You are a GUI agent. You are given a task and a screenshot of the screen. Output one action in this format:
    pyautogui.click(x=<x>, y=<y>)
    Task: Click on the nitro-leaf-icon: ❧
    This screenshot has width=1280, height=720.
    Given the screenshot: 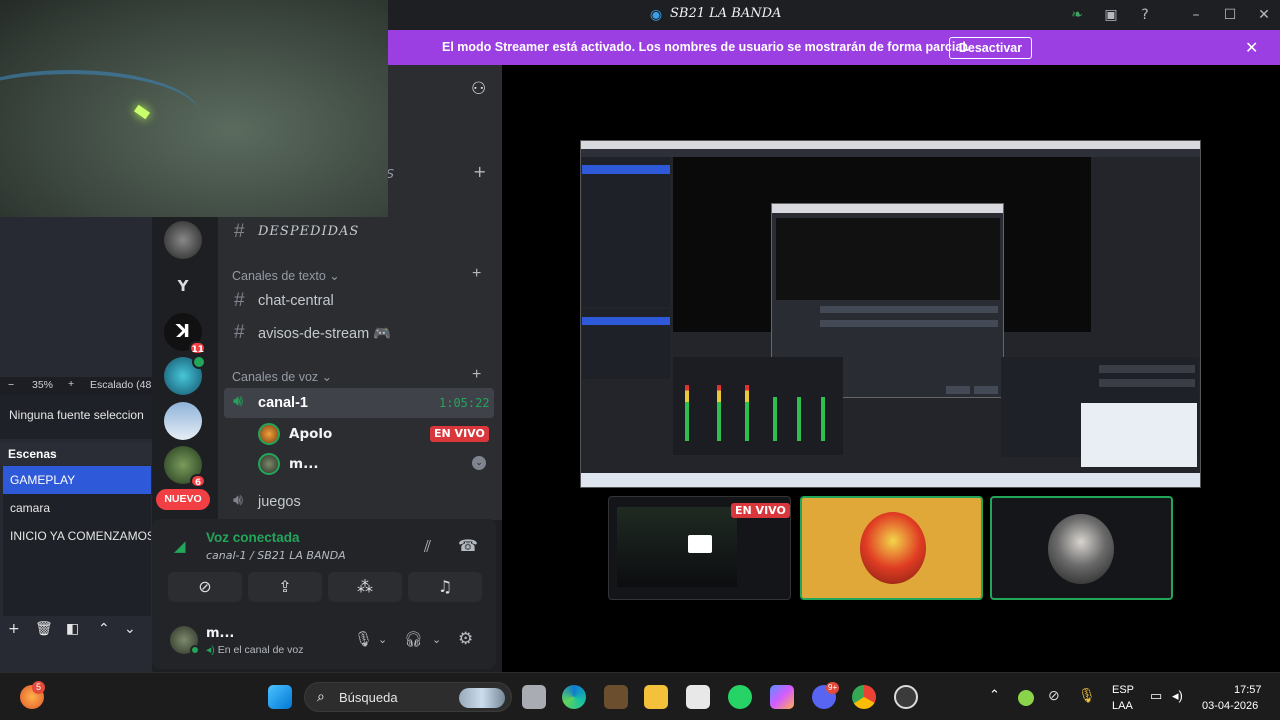 What is the action you would take?
    pyautogui.click(x=1077, y=15)
    